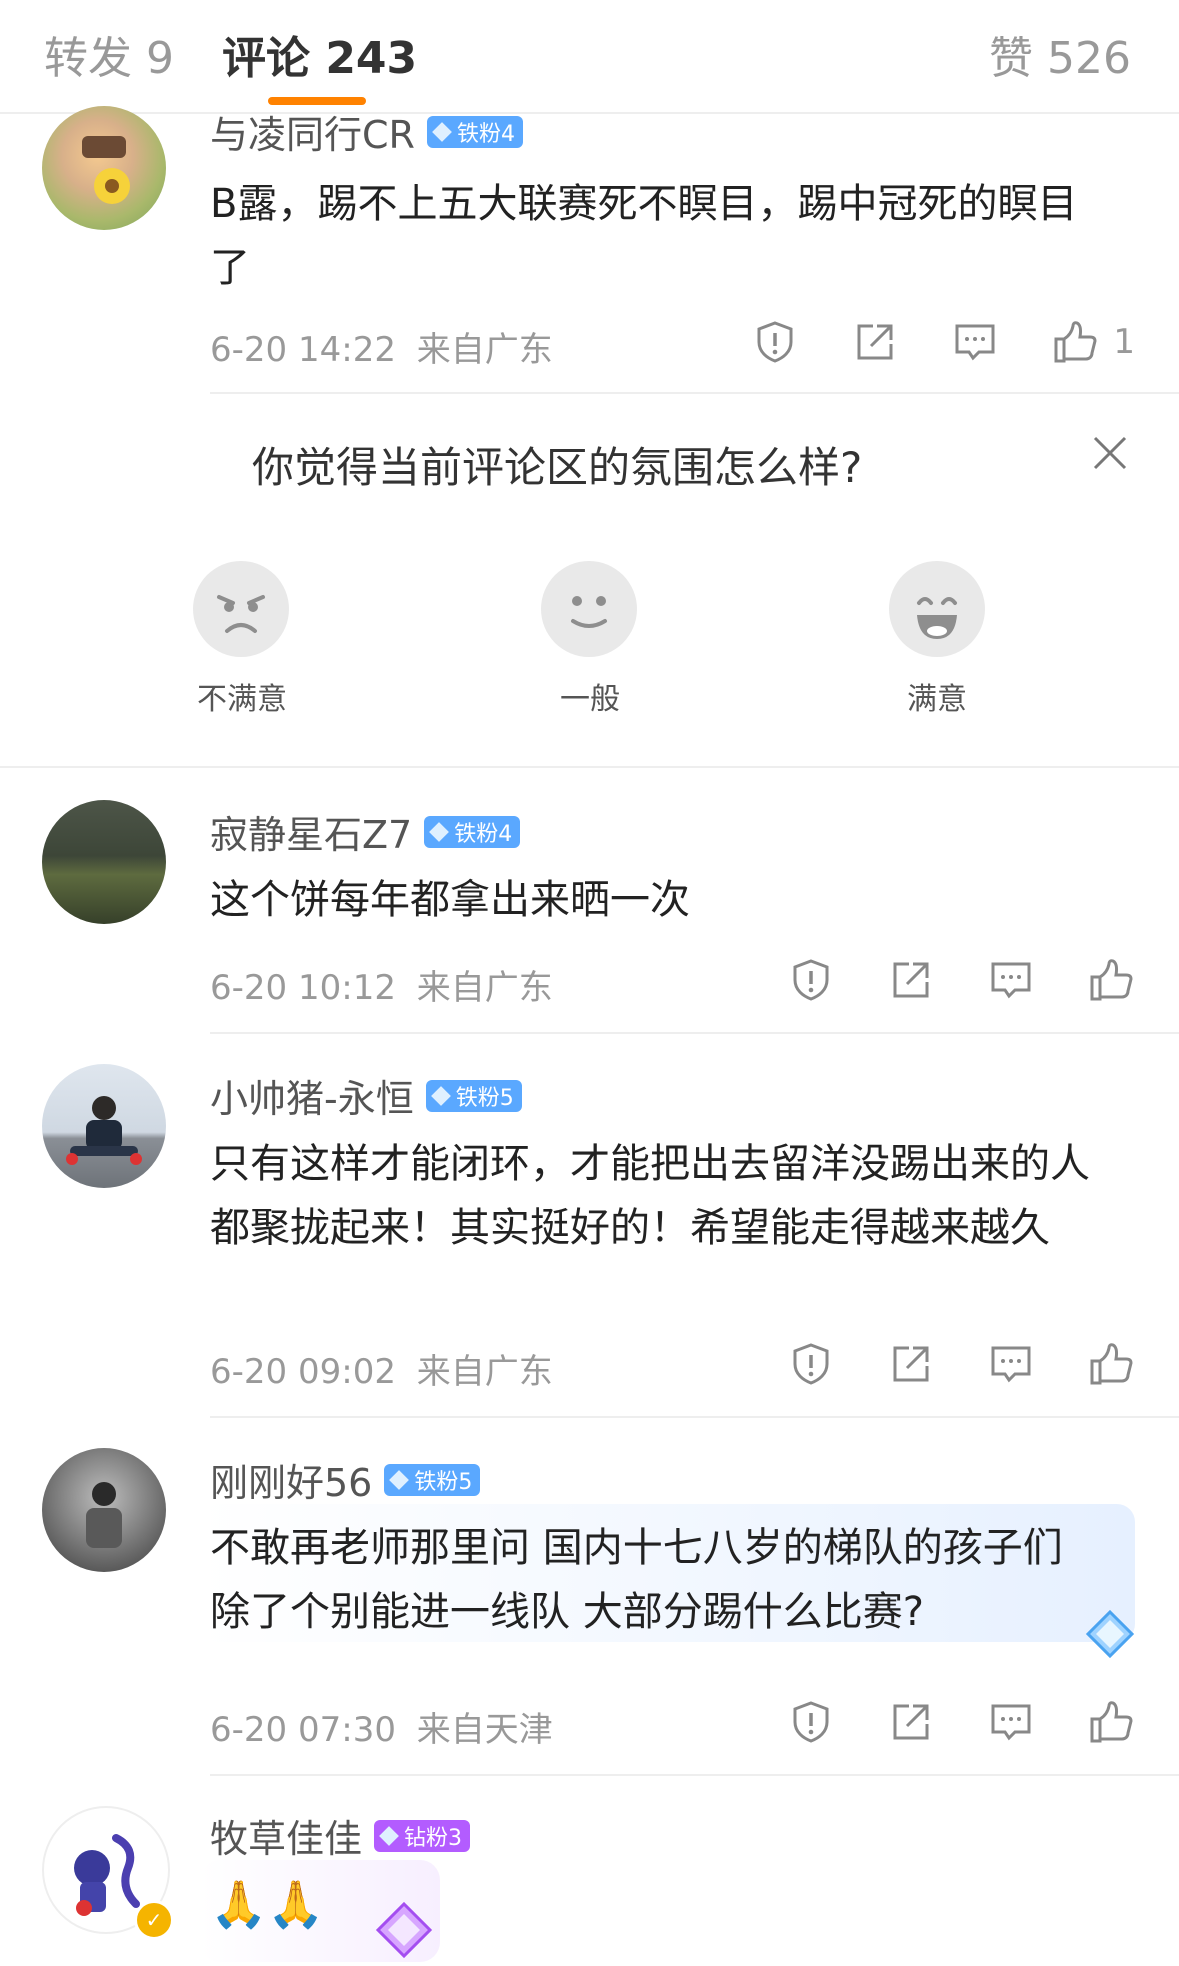  What do you see at coordinates (312, 131) in the screenshot?
I see `username-text: 与凌同行CR` at bounding box center [312, 131].